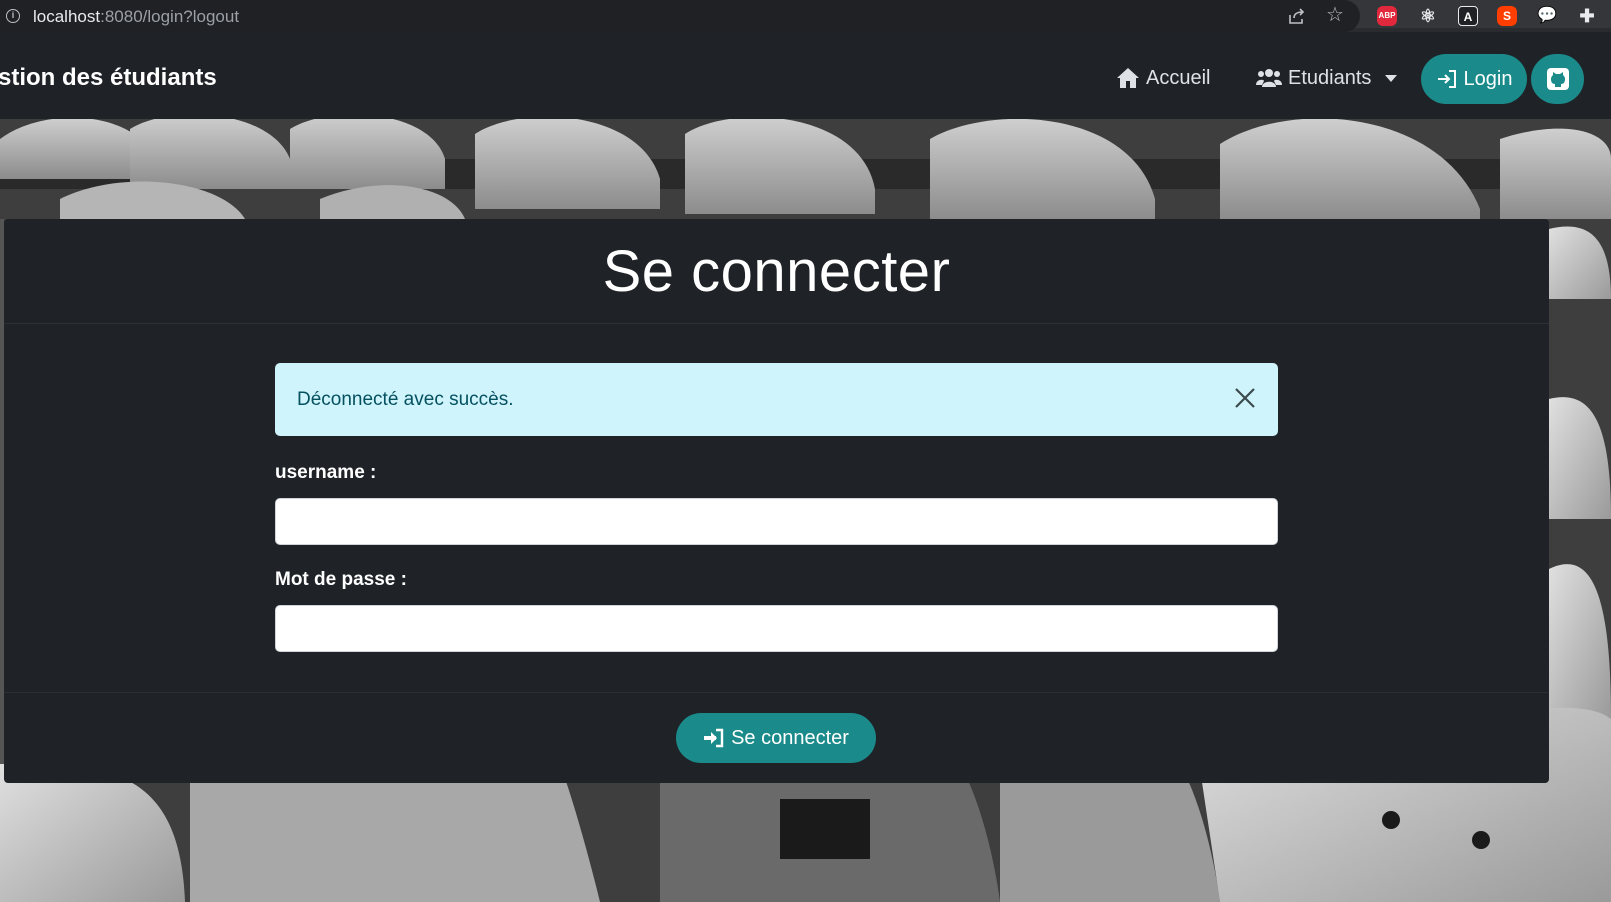 This screenshot has width=1611, height=902. What do you see at coordinates (1428, 16) in the screenshot?
I see `react-devtools-extension-icon: ⚛` at bounding box center [1428, 16].